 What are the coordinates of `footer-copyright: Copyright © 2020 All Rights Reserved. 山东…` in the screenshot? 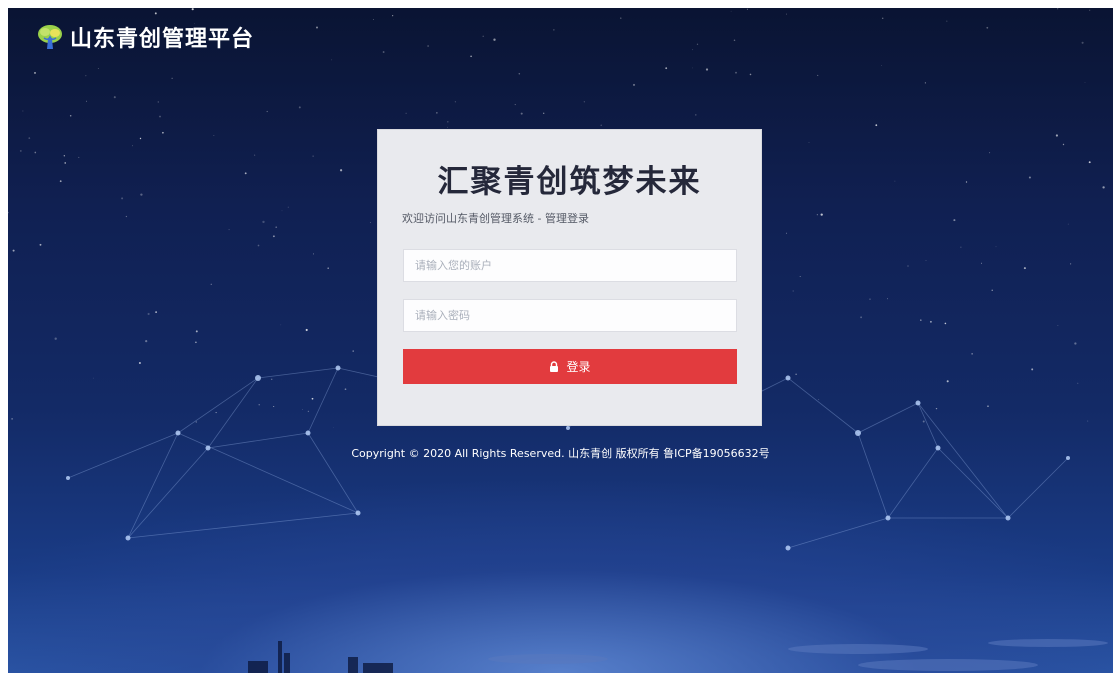 It's located at (560, 453).